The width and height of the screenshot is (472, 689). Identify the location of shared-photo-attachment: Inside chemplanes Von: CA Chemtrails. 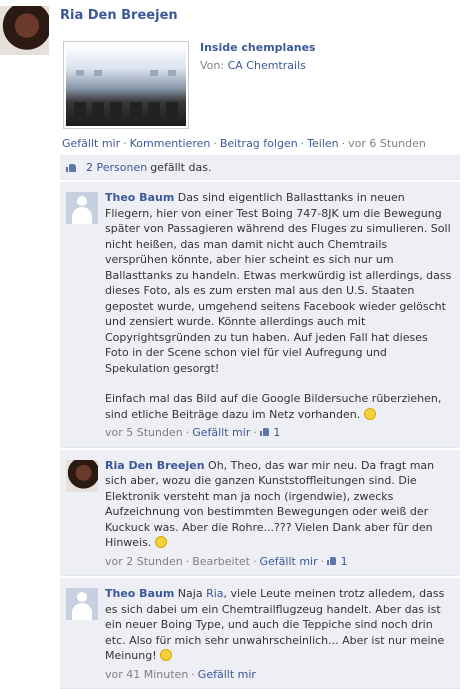
(260, 83).